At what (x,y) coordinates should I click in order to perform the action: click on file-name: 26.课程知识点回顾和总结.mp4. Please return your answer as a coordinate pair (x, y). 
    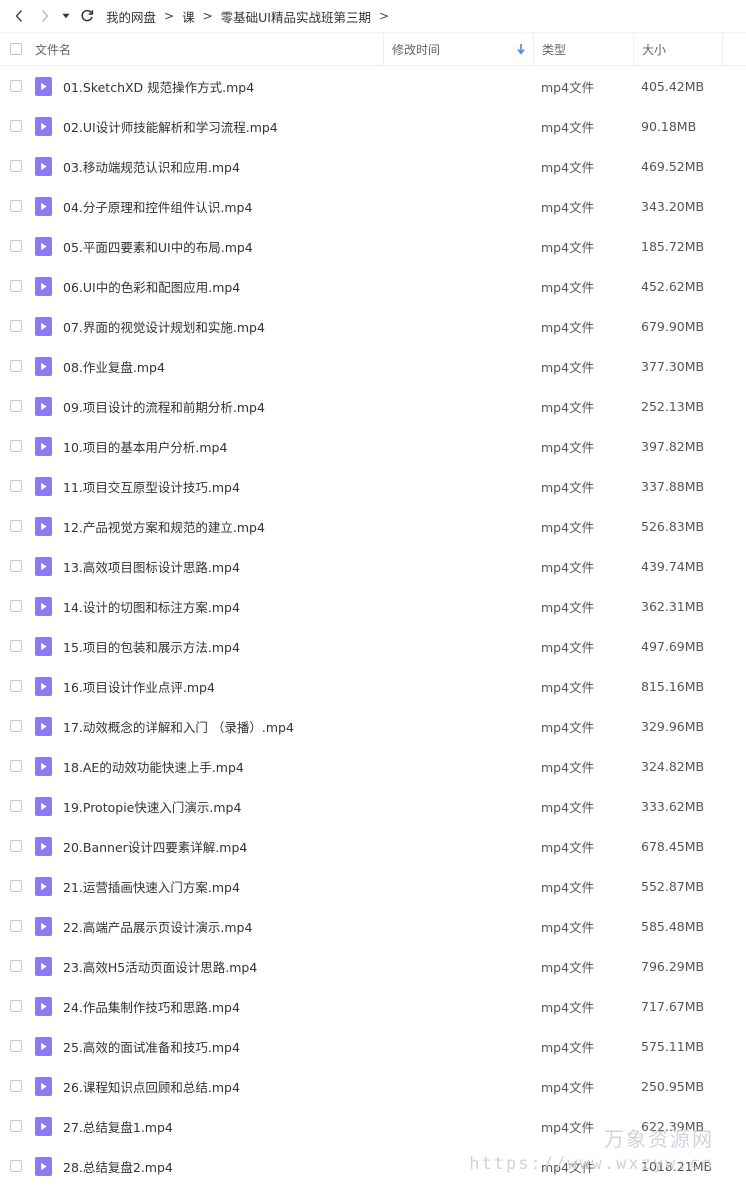
    Looking at the image, I should click on (151, 1086).